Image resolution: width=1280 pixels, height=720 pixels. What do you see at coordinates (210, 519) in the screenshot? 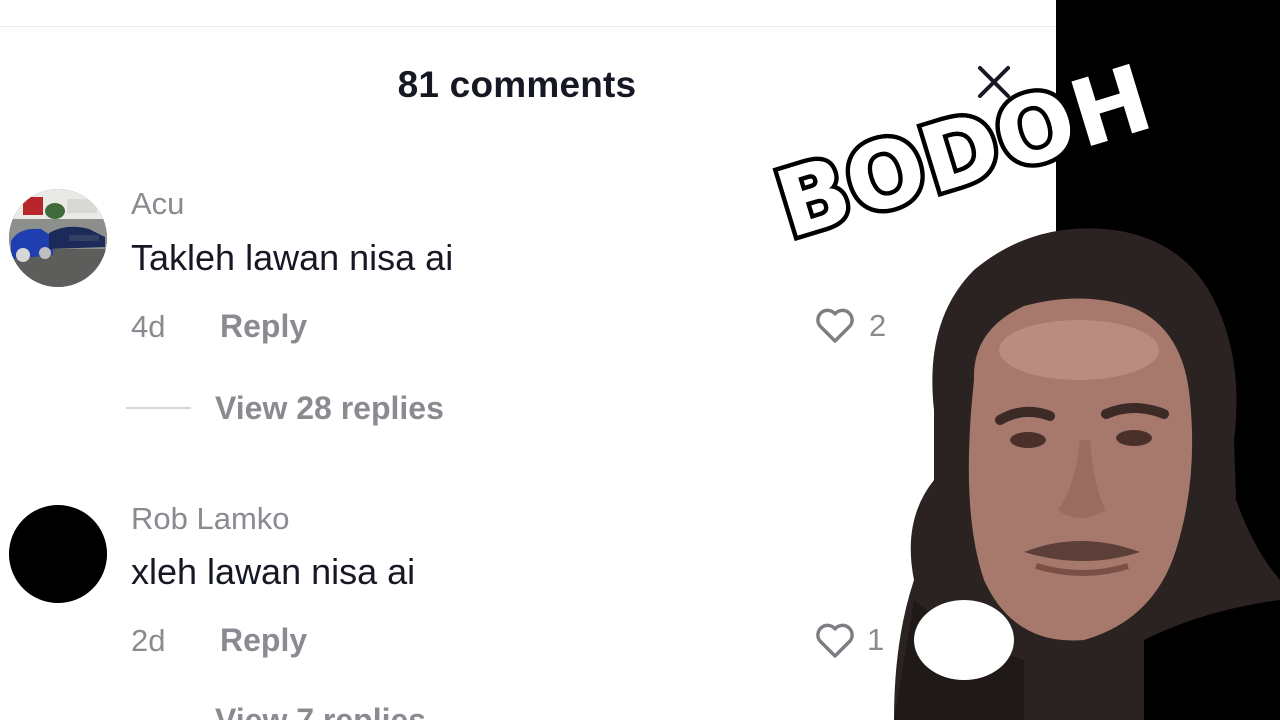
I see `comment-username: Rob Lamko` at bounding box center [210, 519].